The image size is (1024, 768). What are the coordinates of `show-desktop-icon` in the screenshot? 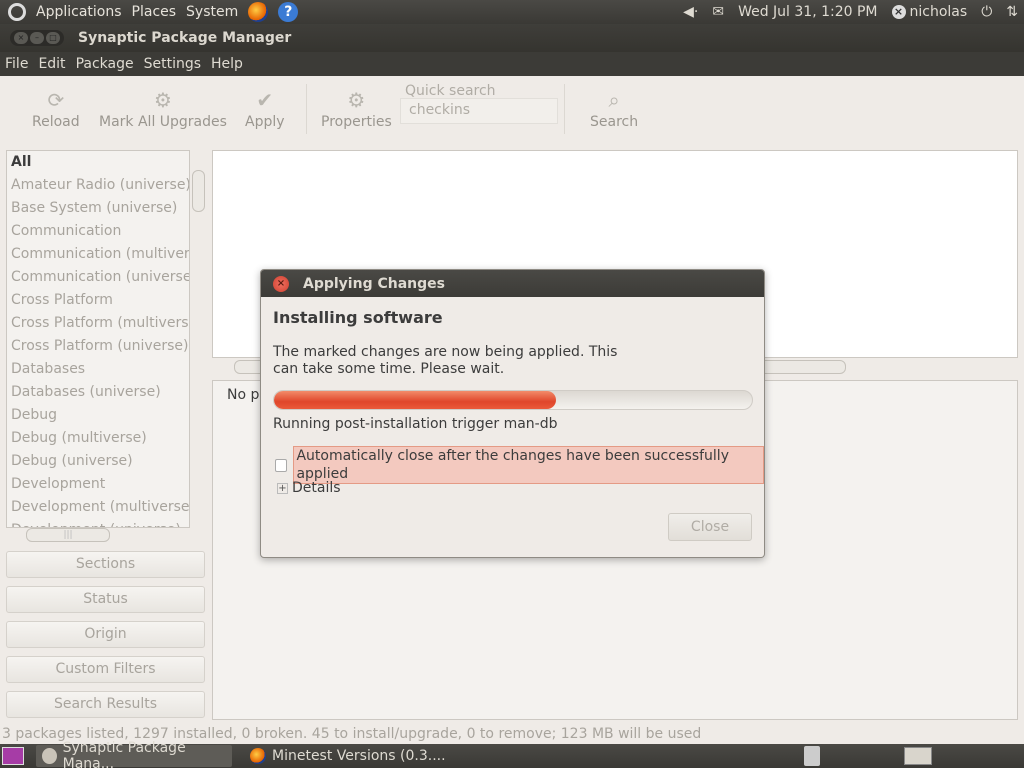 It's located at (13, 756).